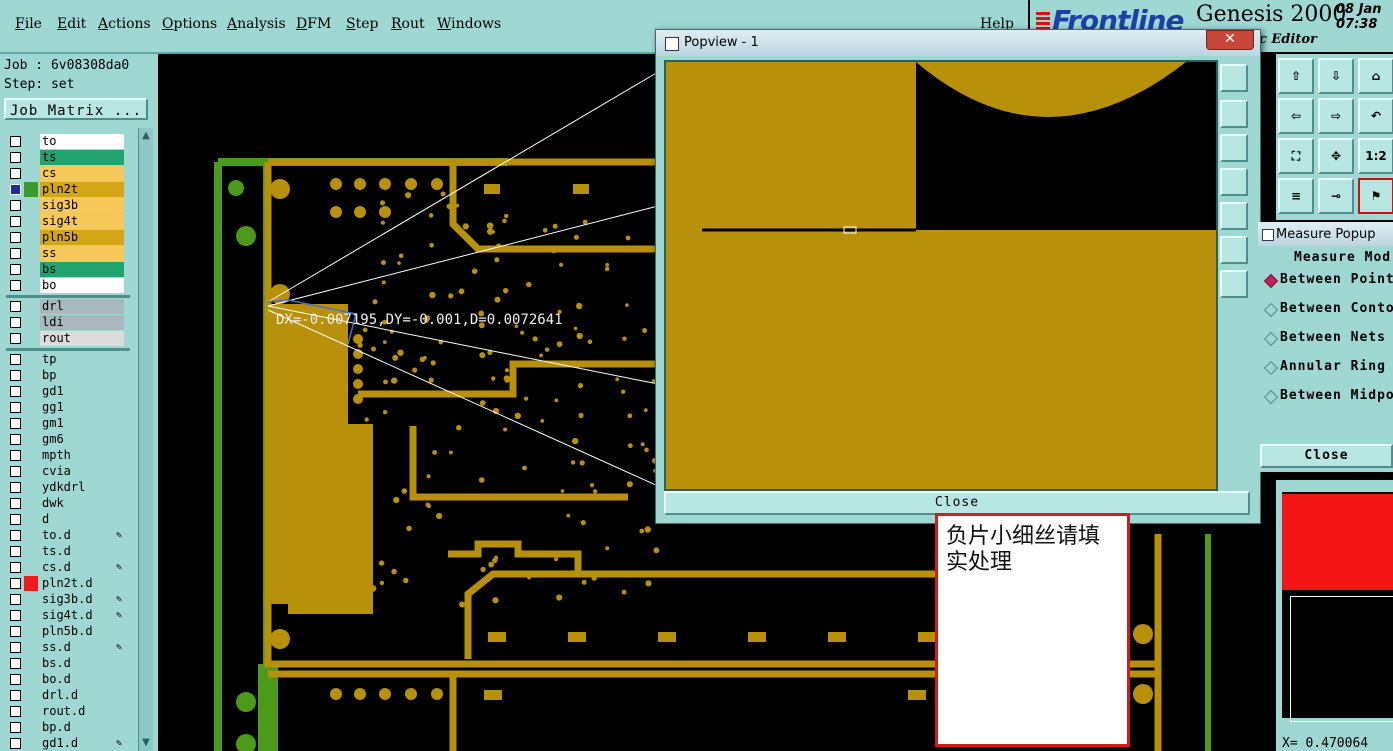 This screenshot has width=1393, height=751. I want to click on measure-option-between-points: Between Point, so click(1326, 281).